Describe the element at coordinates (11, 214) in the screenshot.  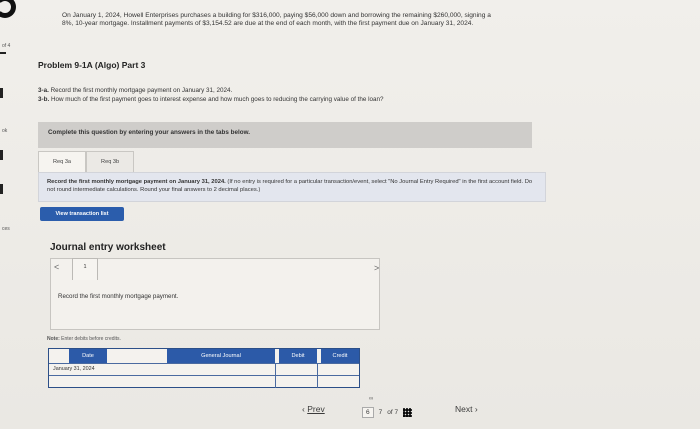
I see `left-sidebar: of 4 ok ces` at that location.